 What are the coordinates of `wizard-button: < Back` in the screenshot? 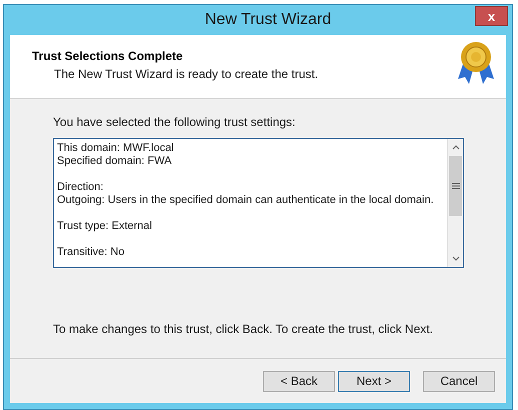 It's located at (299, 381).